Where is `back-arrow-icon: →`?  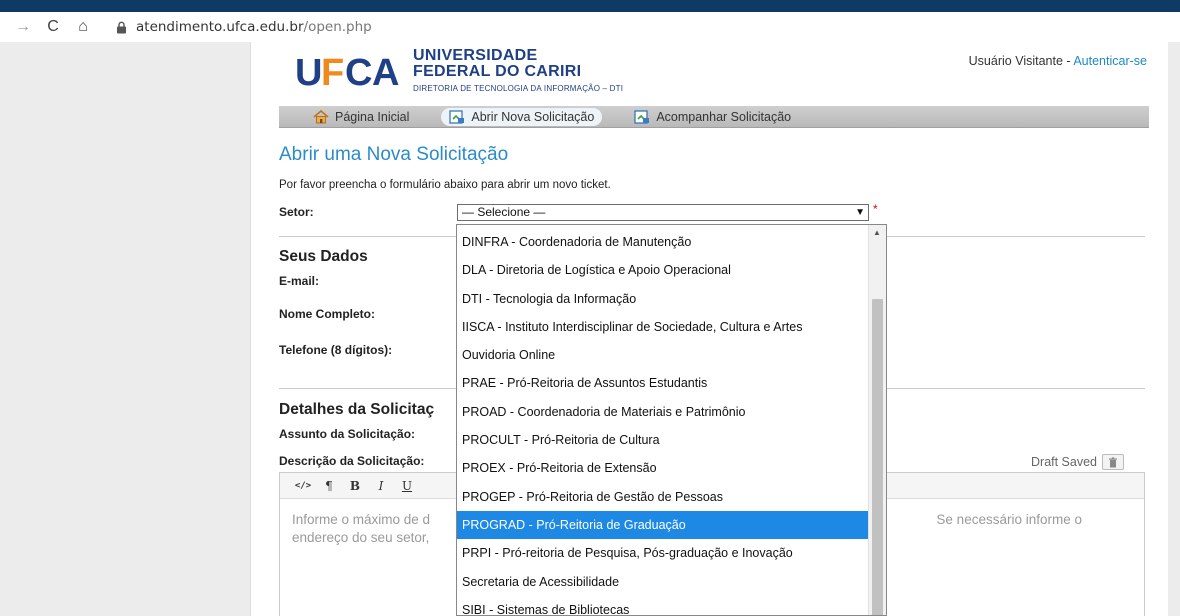
back-arrow-icon: → is located at coordinates (23, 27).